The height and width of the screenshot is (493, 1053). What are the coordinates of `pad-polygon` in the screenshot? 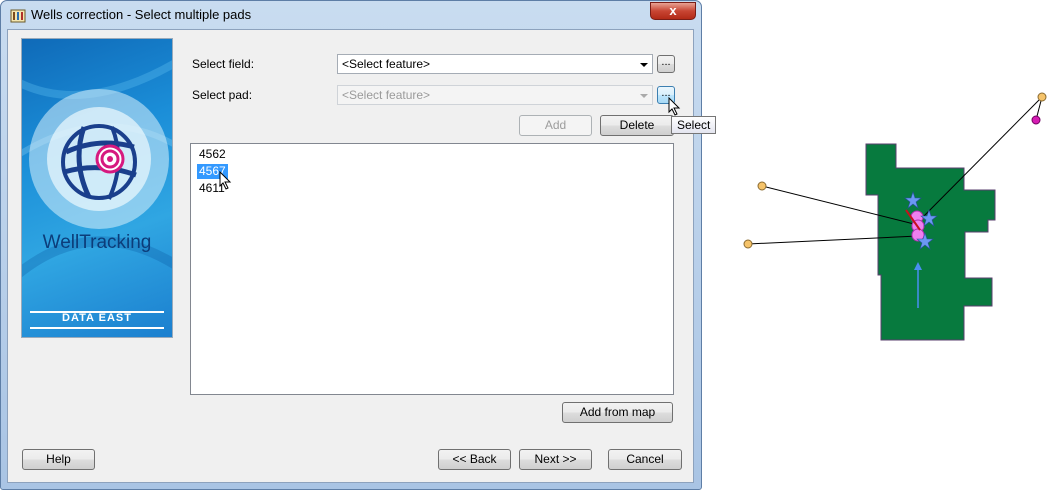 It's located at (930, 242).